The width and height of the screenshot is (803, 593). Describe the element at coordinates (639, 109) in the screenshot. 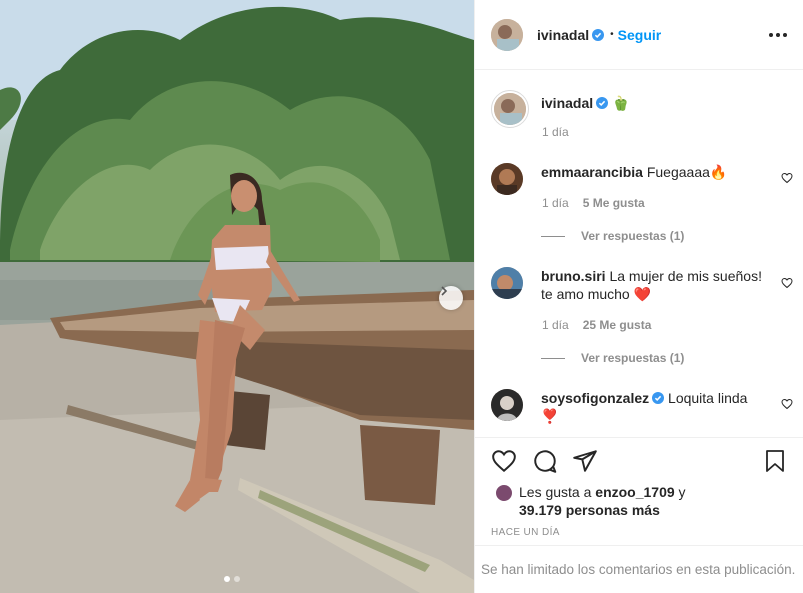

I see `caption: ivinadal 🫑` at that location.